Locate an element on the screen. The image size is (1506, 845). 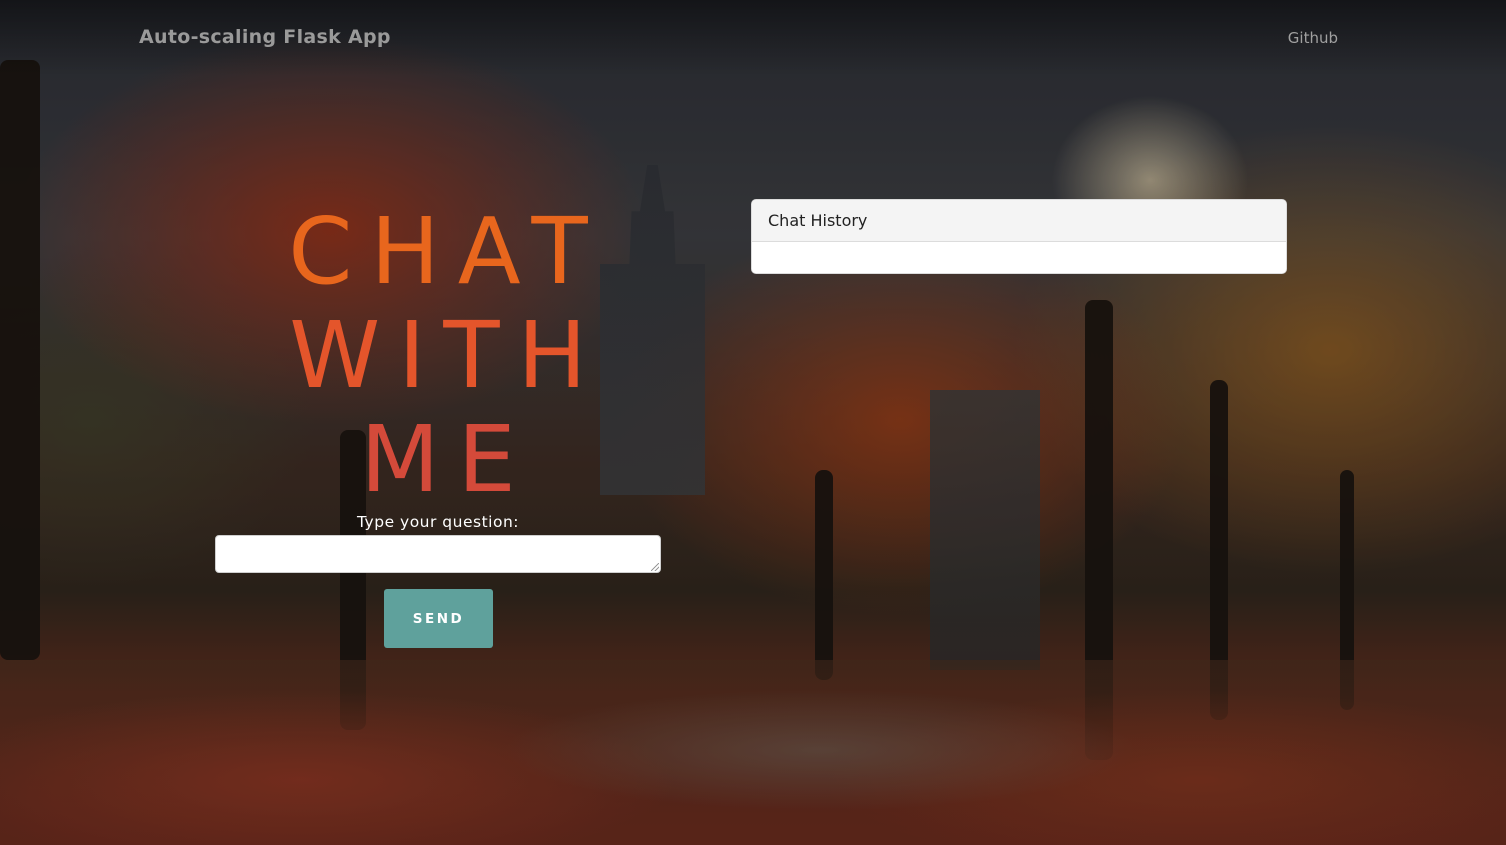
navbar: Auto-scaling Flask App Github is located at coordinates (753, 38).